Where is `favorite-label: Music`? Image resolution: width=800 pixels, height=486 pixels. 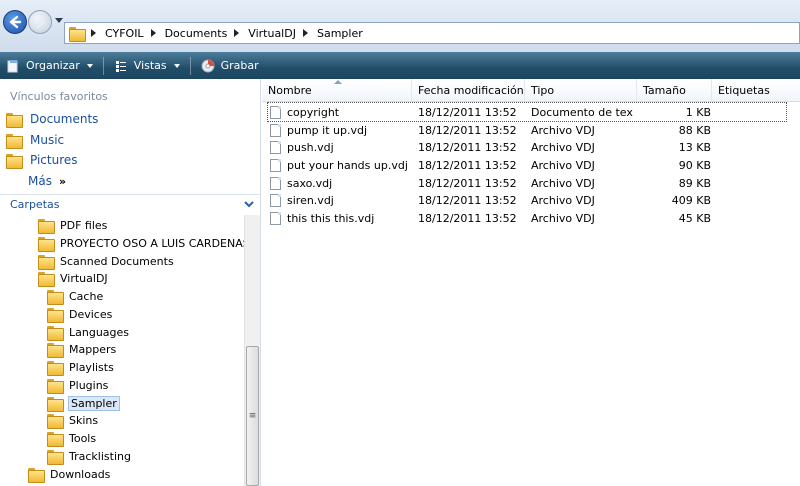
favorite-label: Music is located at coordinates (47, 140).